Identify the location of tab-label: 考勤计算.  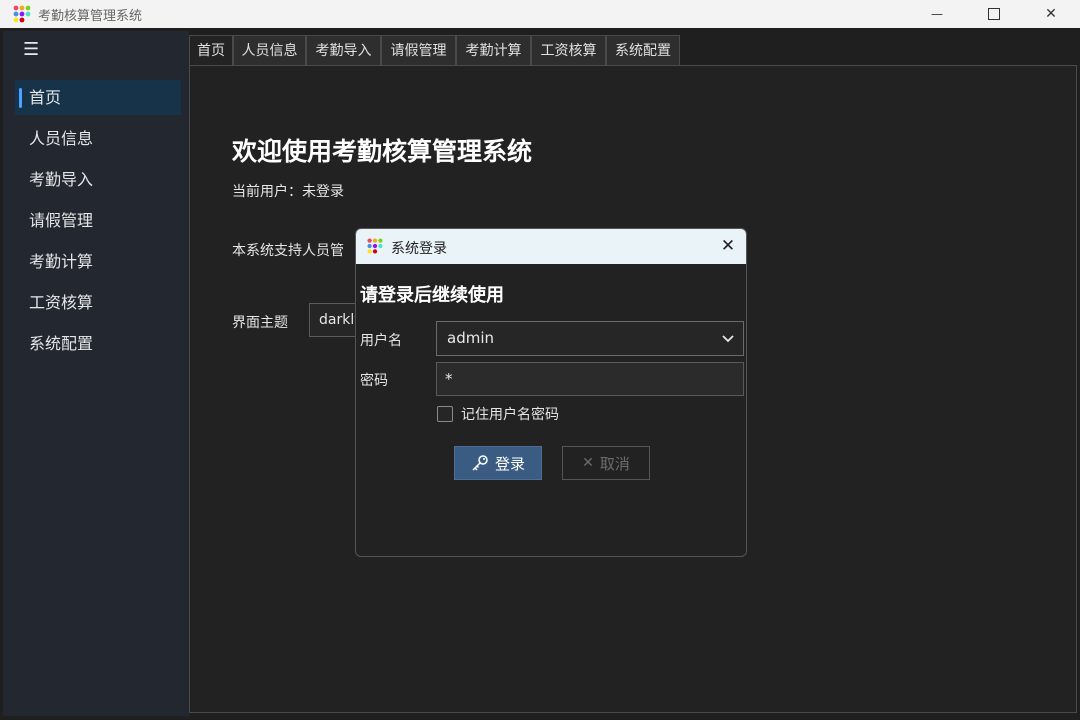
(493, 51).